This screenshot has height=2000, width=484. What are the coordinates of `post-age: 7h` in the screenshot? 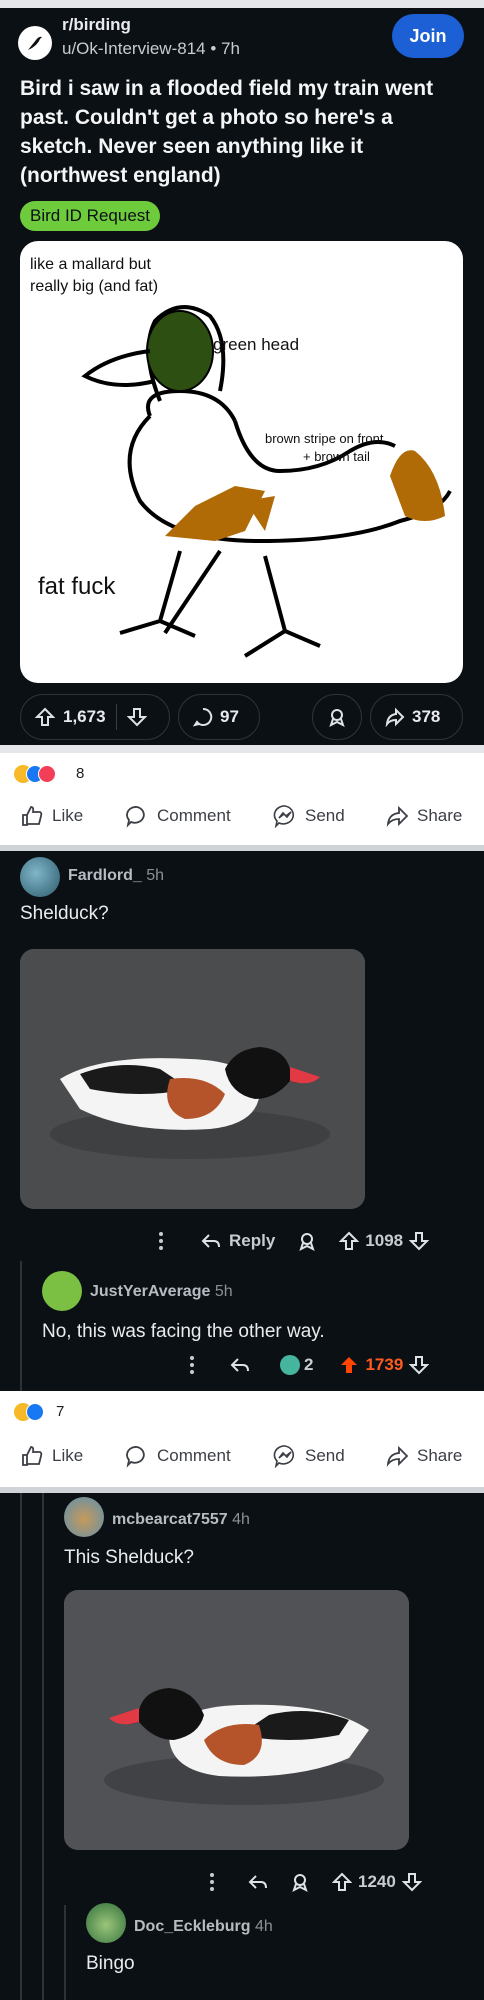 It's located at (230, 48).